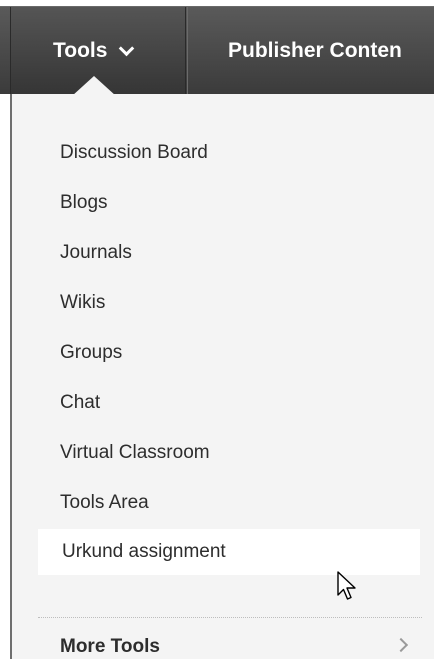 The height and width of the screenshot is (659, 434). Describe the element at coordinates (94, 86) in the screenshot. I see `dropdown-pointer` at that location.